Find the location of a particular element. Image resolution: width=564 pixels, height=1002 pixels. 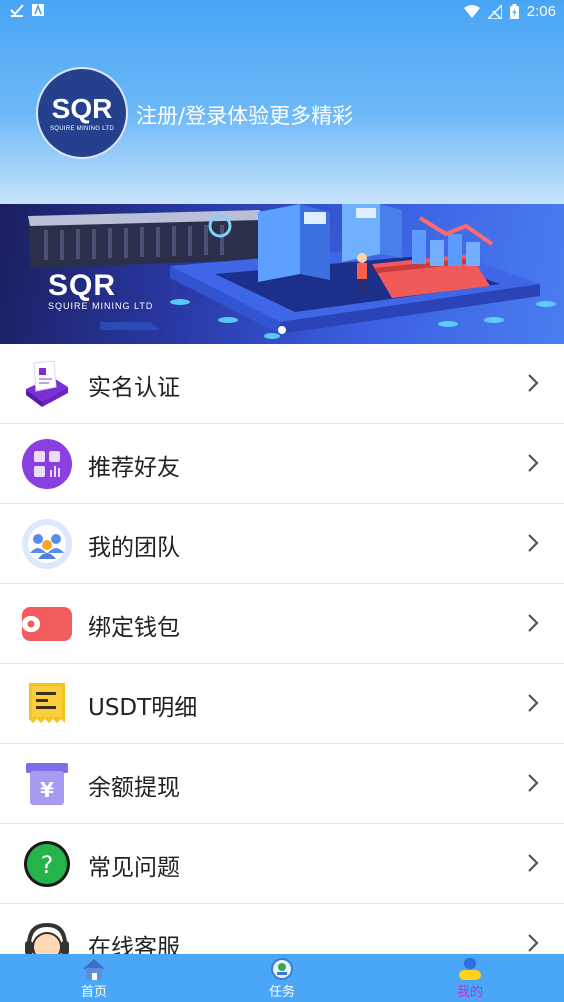

team-icon is located at coordinates (47, 544).